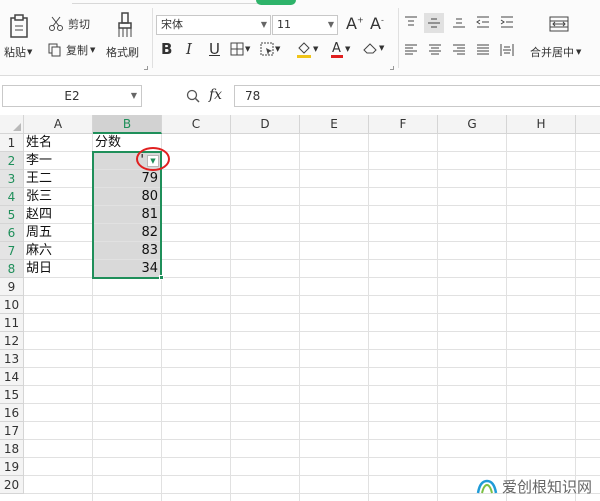 This screenshot has width=600, height=501. I want to click on column-header-c: C, so click(196, 124).